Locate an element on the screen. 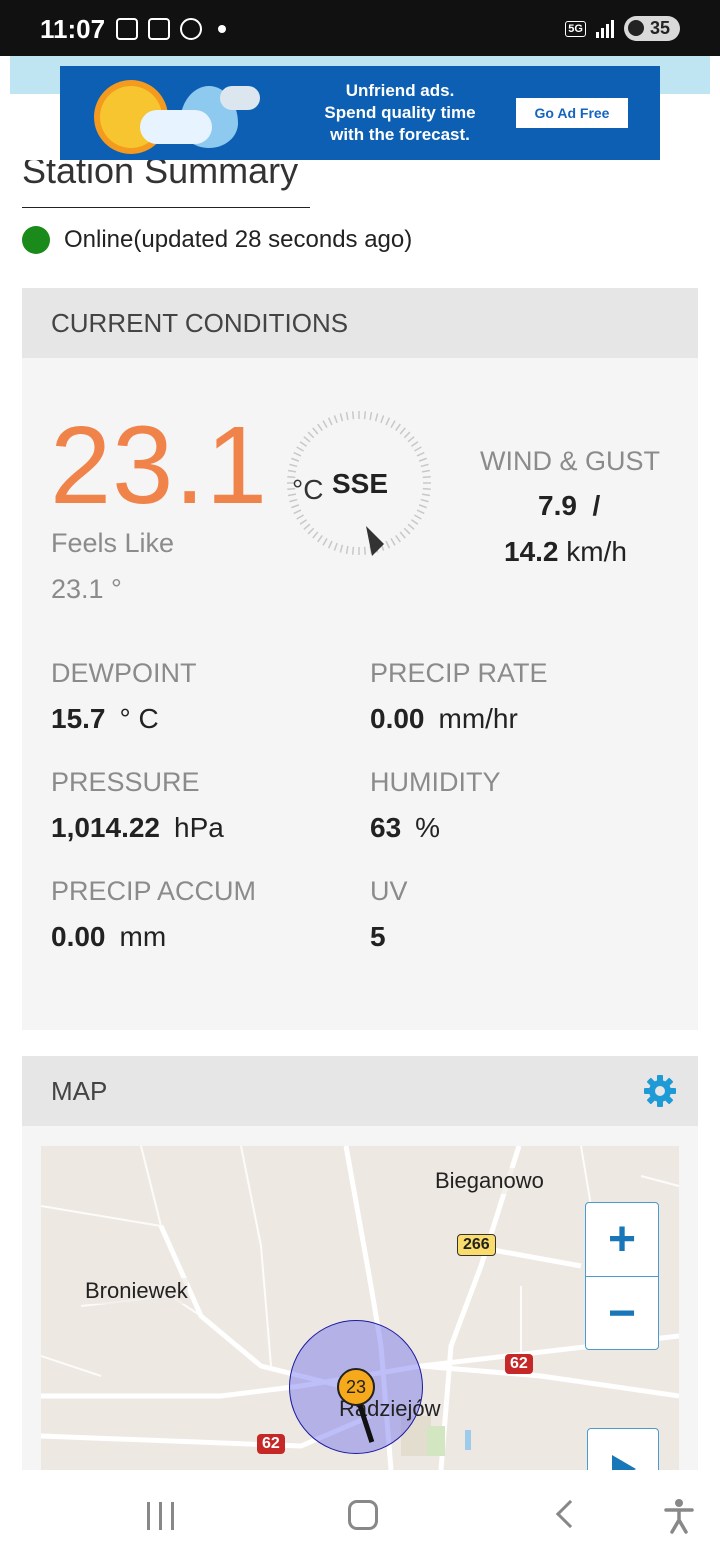 The height and width of the screenshot is (1560, 720). snowman-icon is located at coordinates (191, 29).